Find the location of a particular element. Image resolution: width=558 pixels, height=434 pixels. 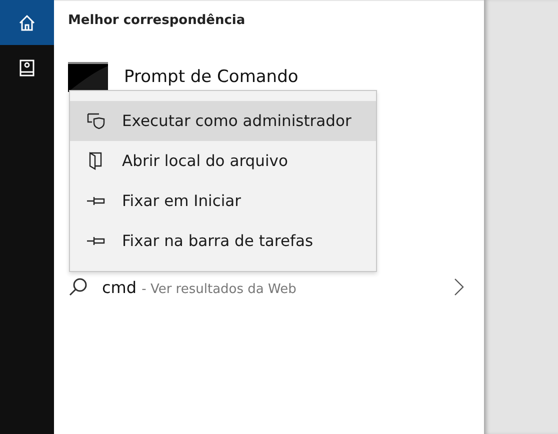

console-thumbnail-icon is located at coordinates (88, 77).